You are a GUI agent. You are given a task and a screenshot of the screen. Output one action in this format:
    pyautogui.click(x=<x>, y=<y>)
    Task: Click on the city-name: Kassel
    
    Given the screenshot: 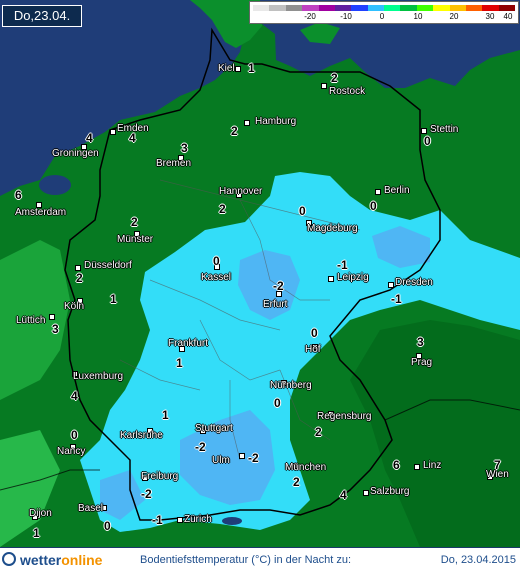 What is the action you would take?
    pyautogui.click(x=216, y=277)
    